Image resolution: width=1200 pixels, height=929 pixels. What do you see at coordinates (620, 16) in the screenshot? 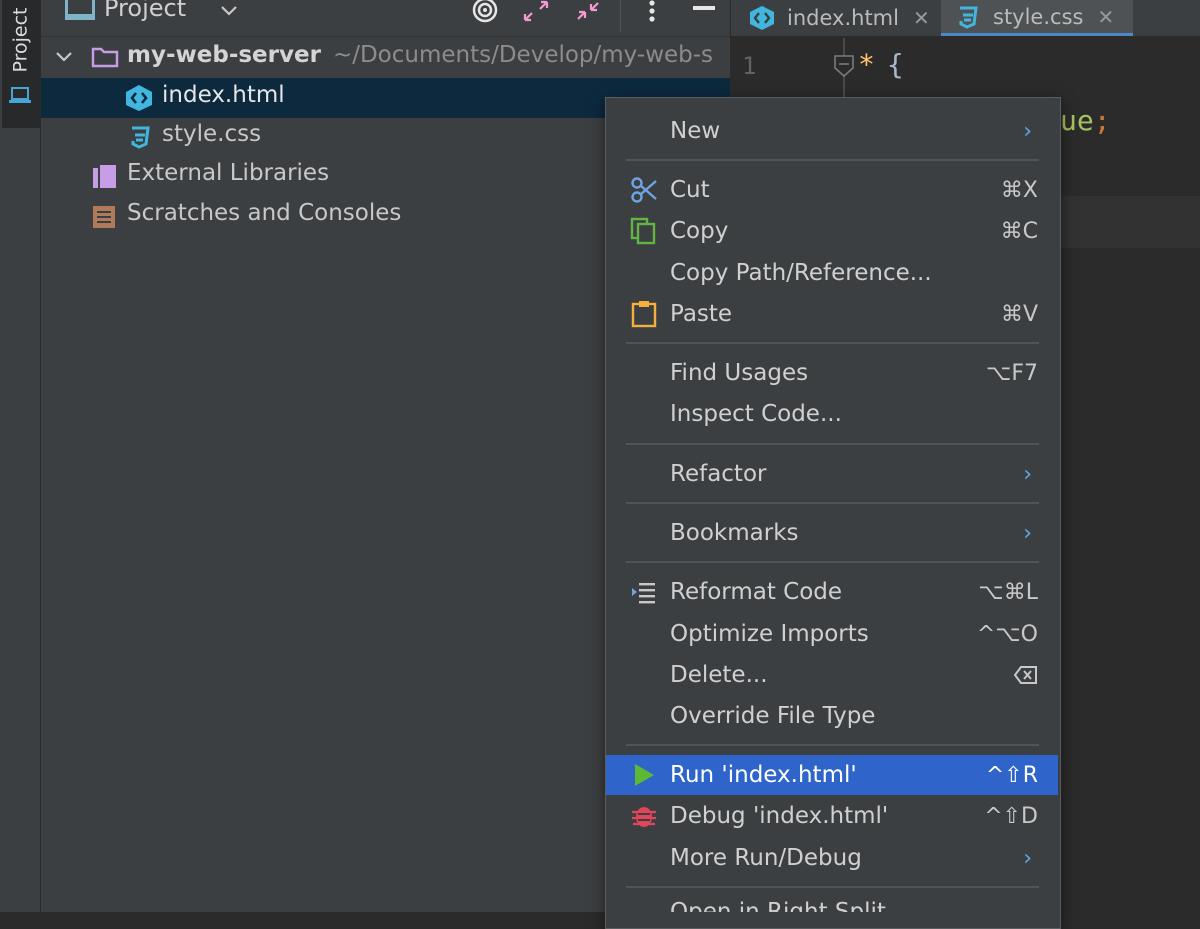
I see `header-divider` at bounding box center [620, 16].